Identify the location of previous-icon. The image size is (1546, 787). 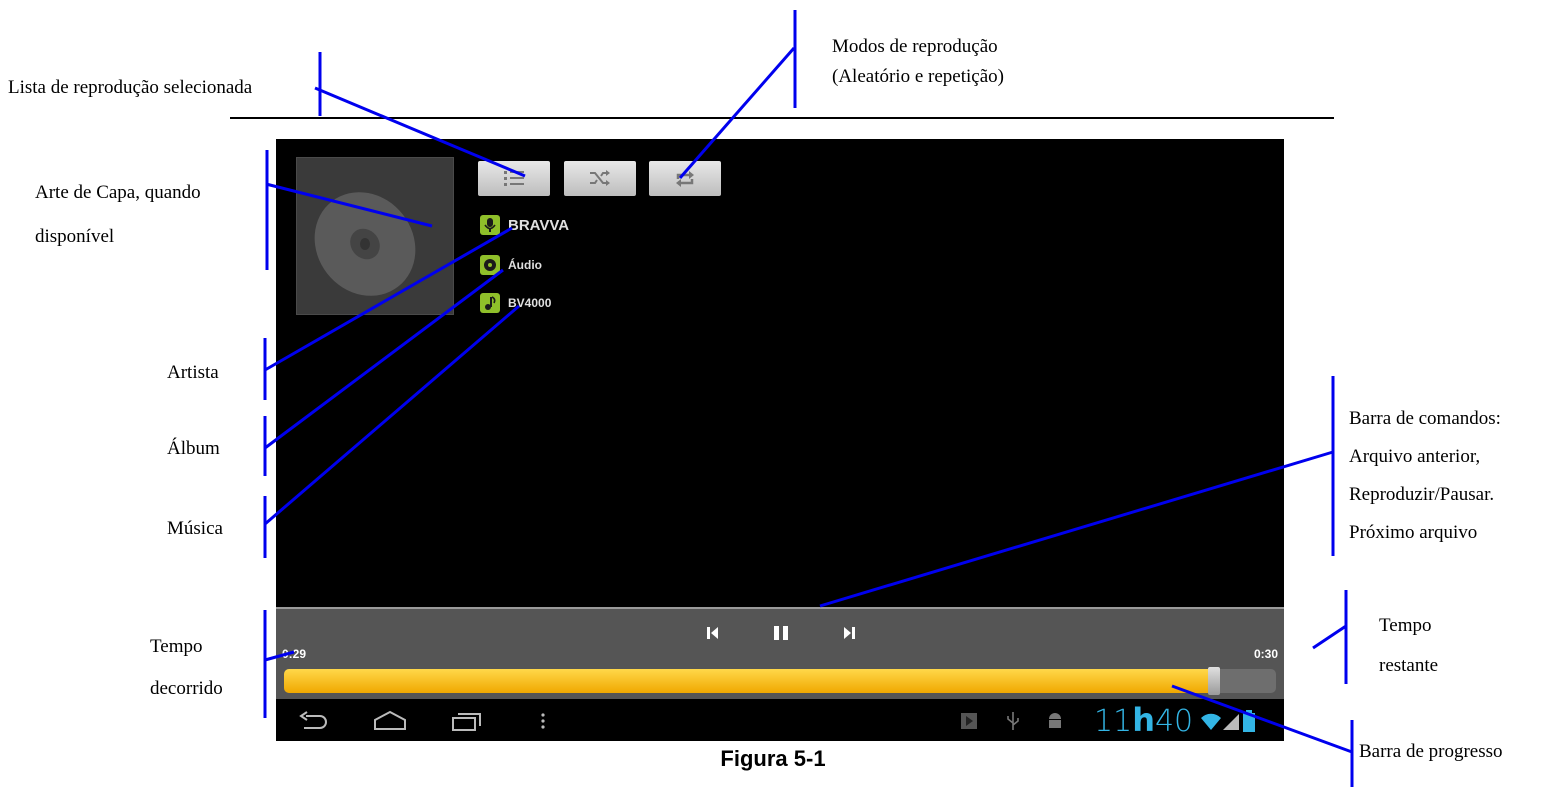
(713, 633).